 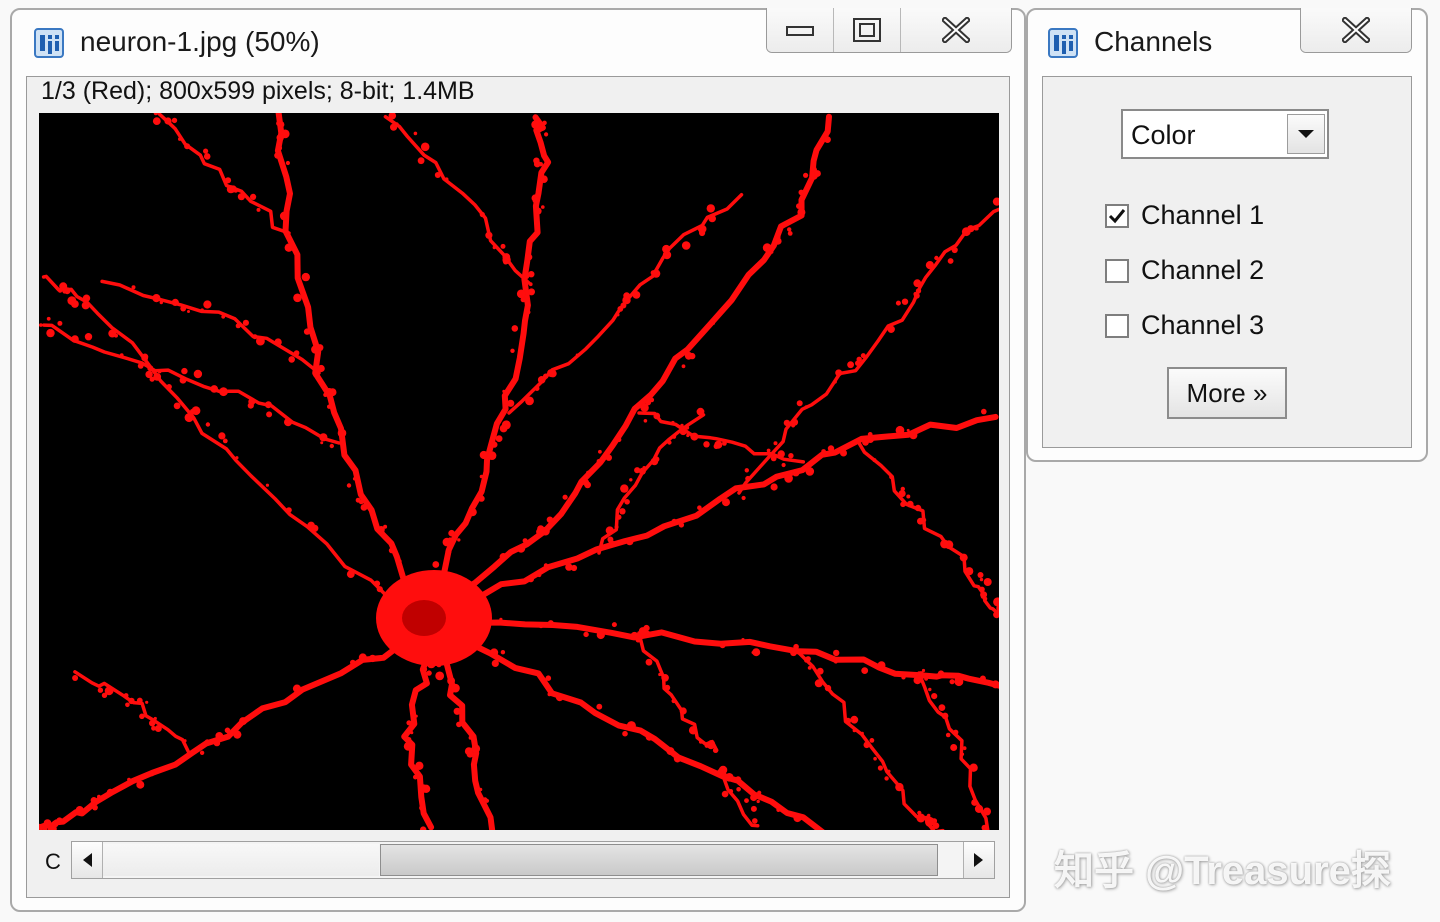 I want to click on minimize-icon, so click(x=800, y=31).